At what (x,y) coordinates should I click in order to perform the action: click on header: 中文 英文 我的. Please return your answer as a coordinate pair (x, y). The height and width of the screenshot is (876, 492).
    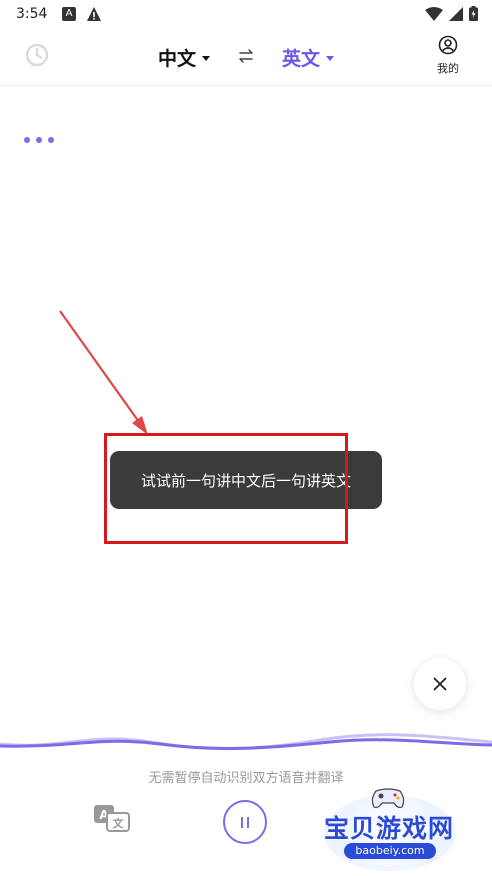
    Looking at the image, I should click on (246, 58).